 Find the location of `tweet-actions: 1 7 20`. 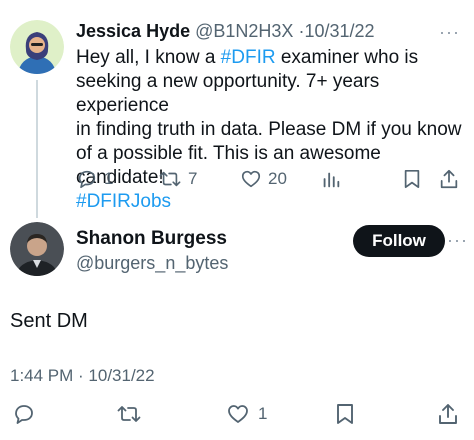

tweet-actions: 1 7 20 is located at coordinates (271, 181).